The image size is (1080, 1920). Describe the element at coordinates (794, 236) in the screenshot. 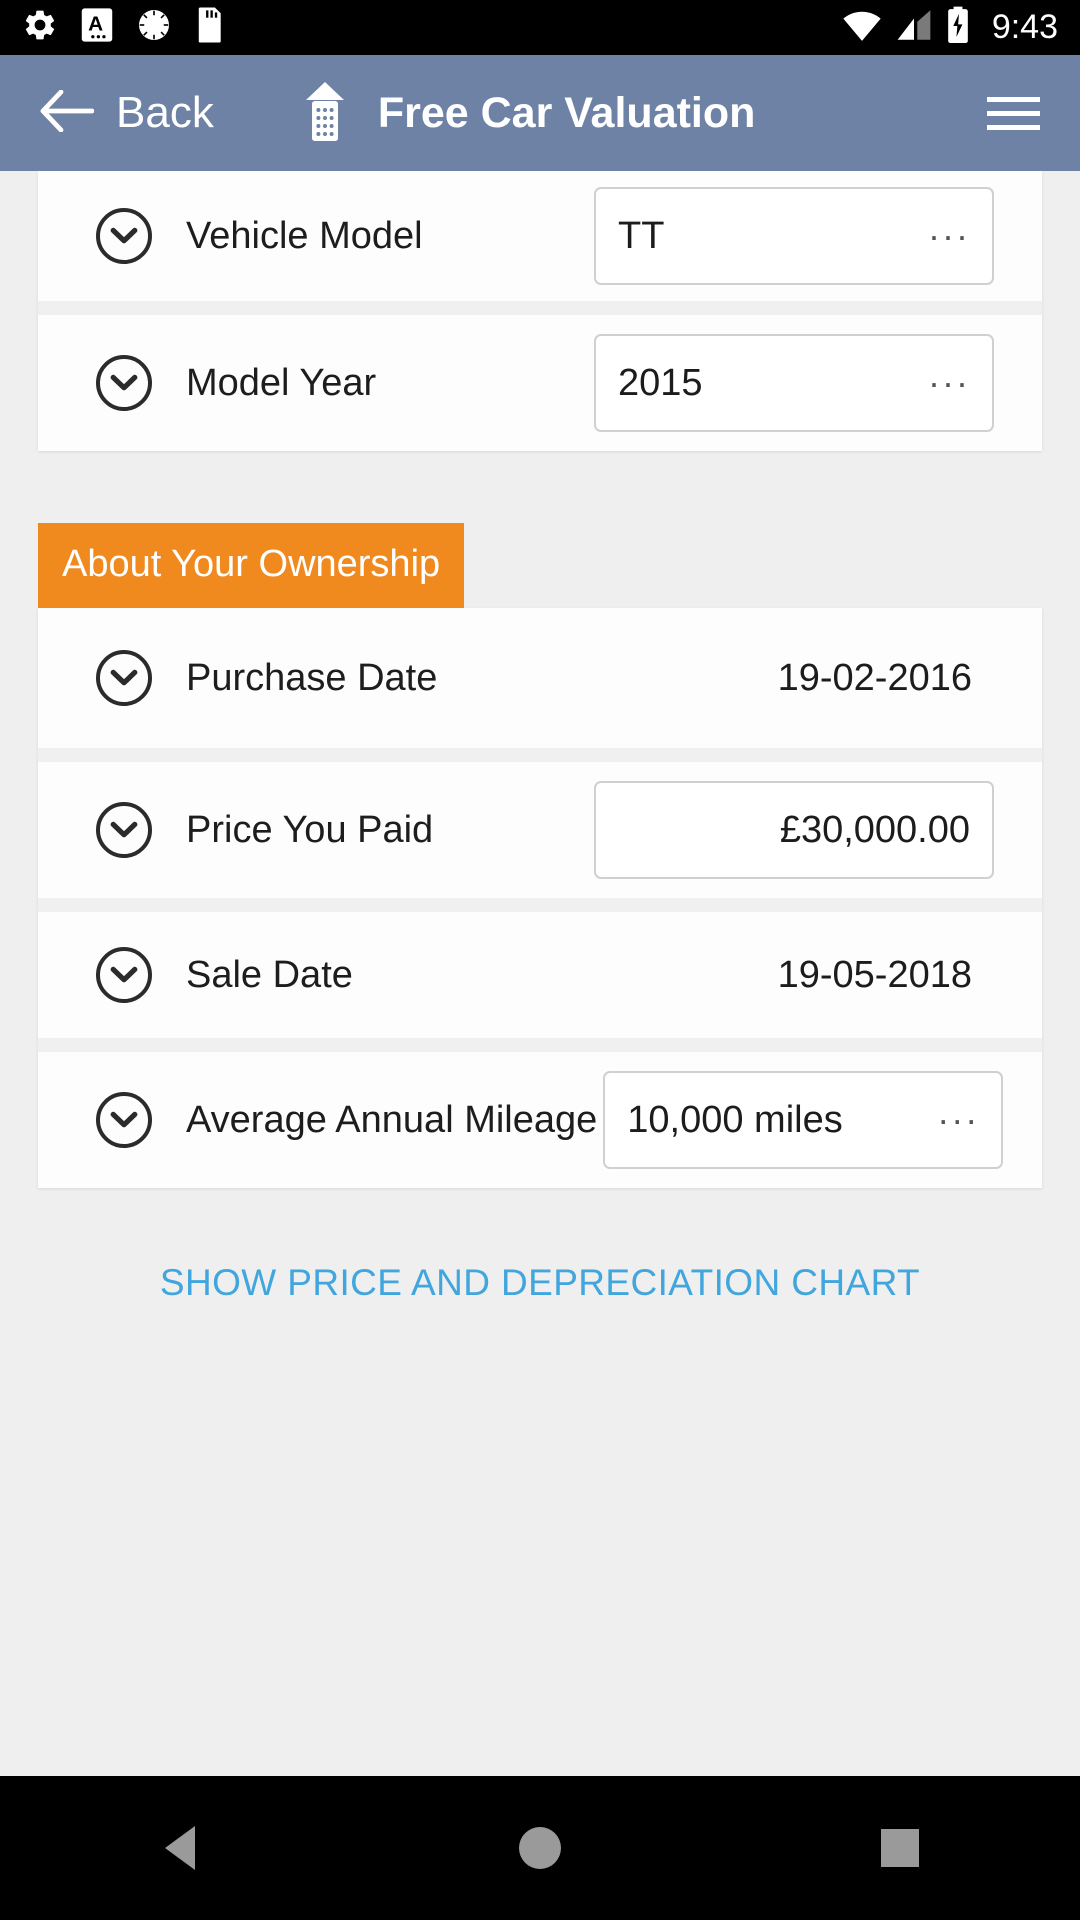

I see `vehicle-model-input: TT ···` at that location.